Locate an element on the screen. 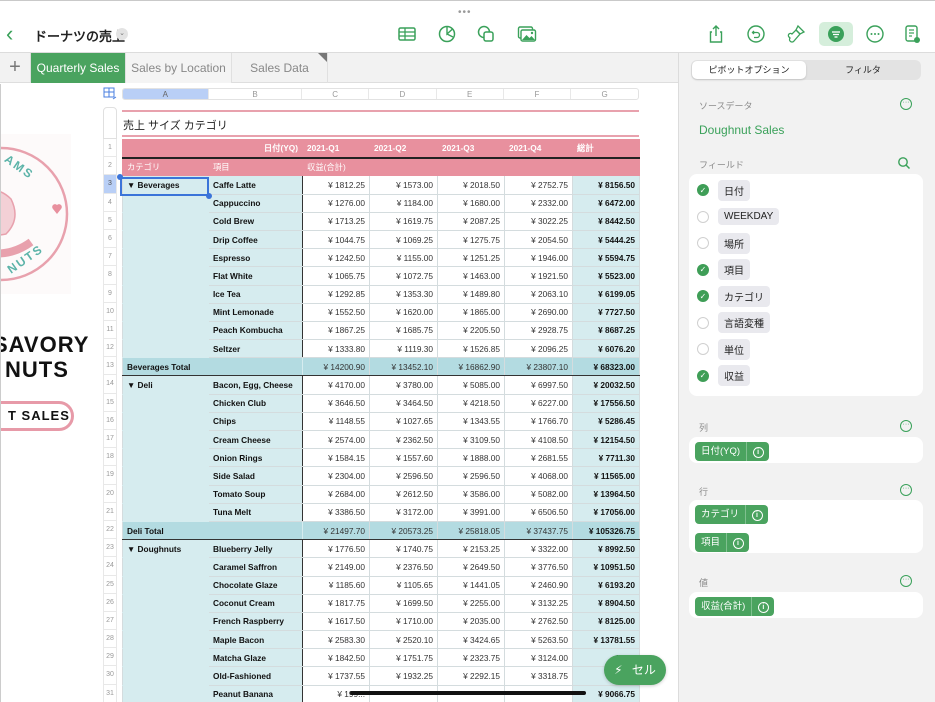  row-number: 18 is located at coordinates (110, 457).